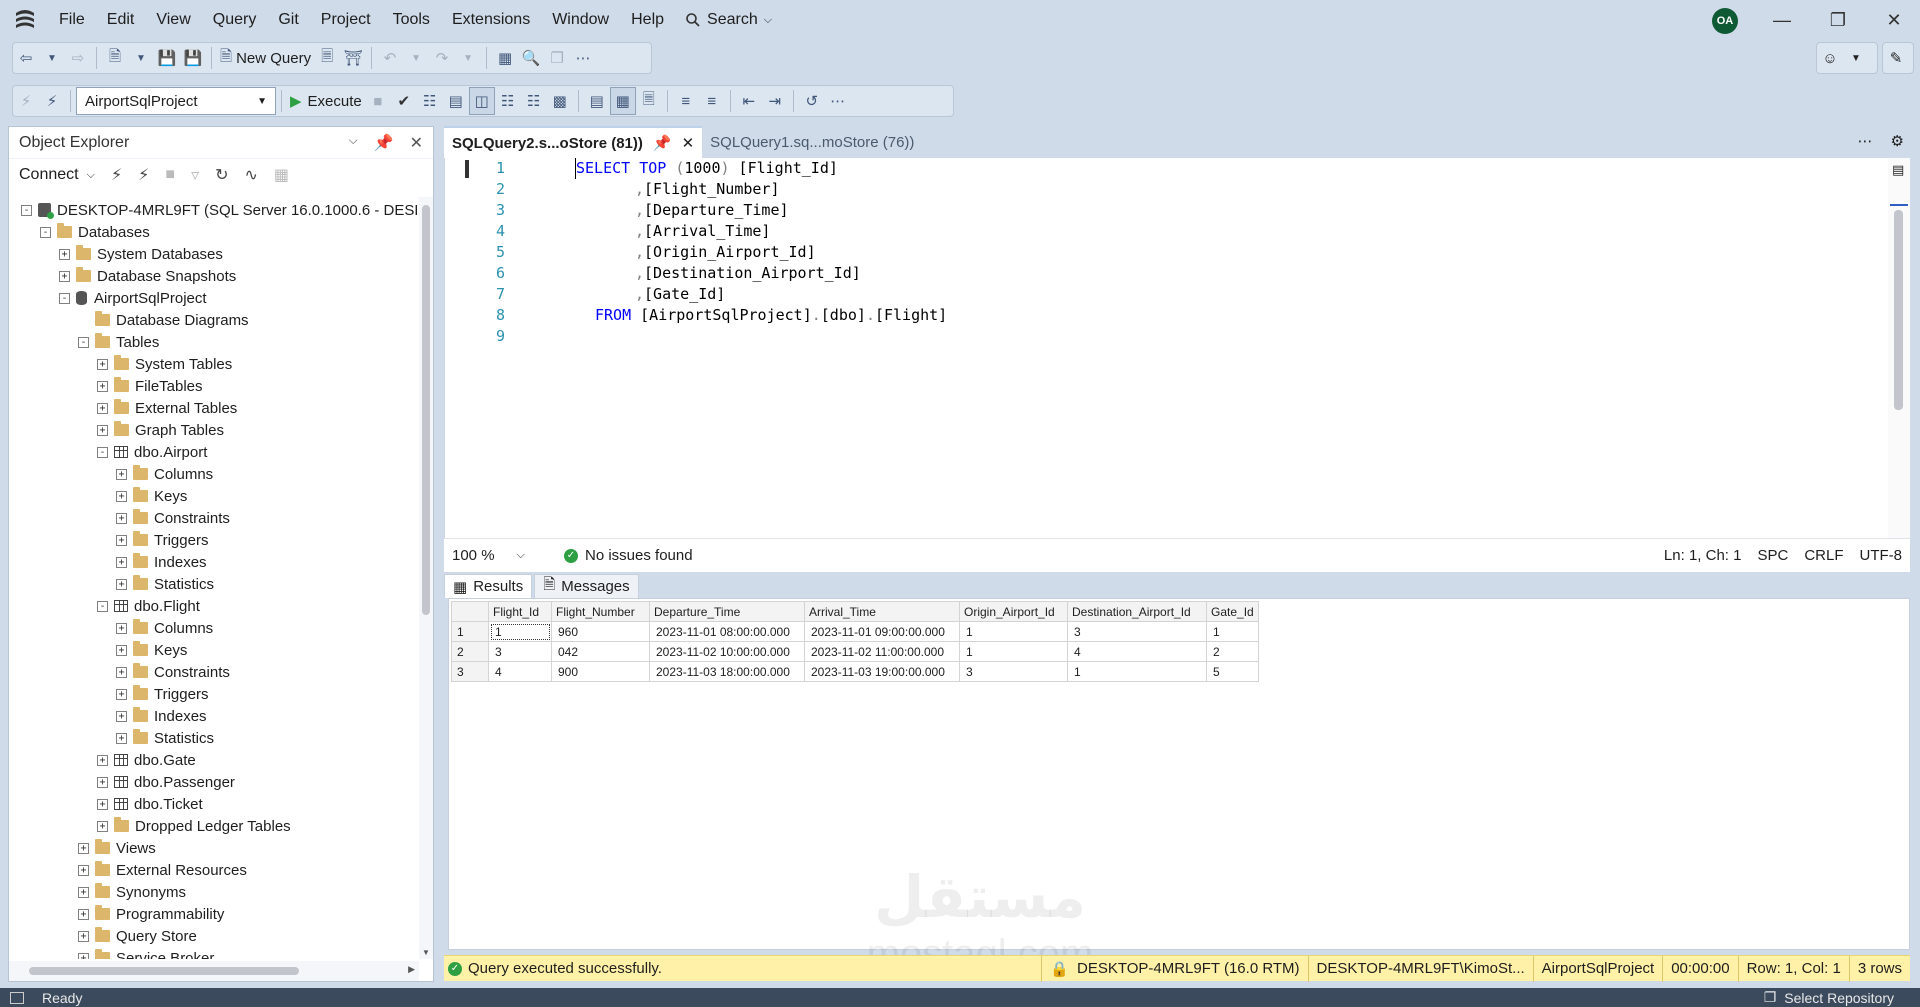 The width and height of the screenshot is (1920, 1007). I want to click on menu-project: Project, so click(346, 20).